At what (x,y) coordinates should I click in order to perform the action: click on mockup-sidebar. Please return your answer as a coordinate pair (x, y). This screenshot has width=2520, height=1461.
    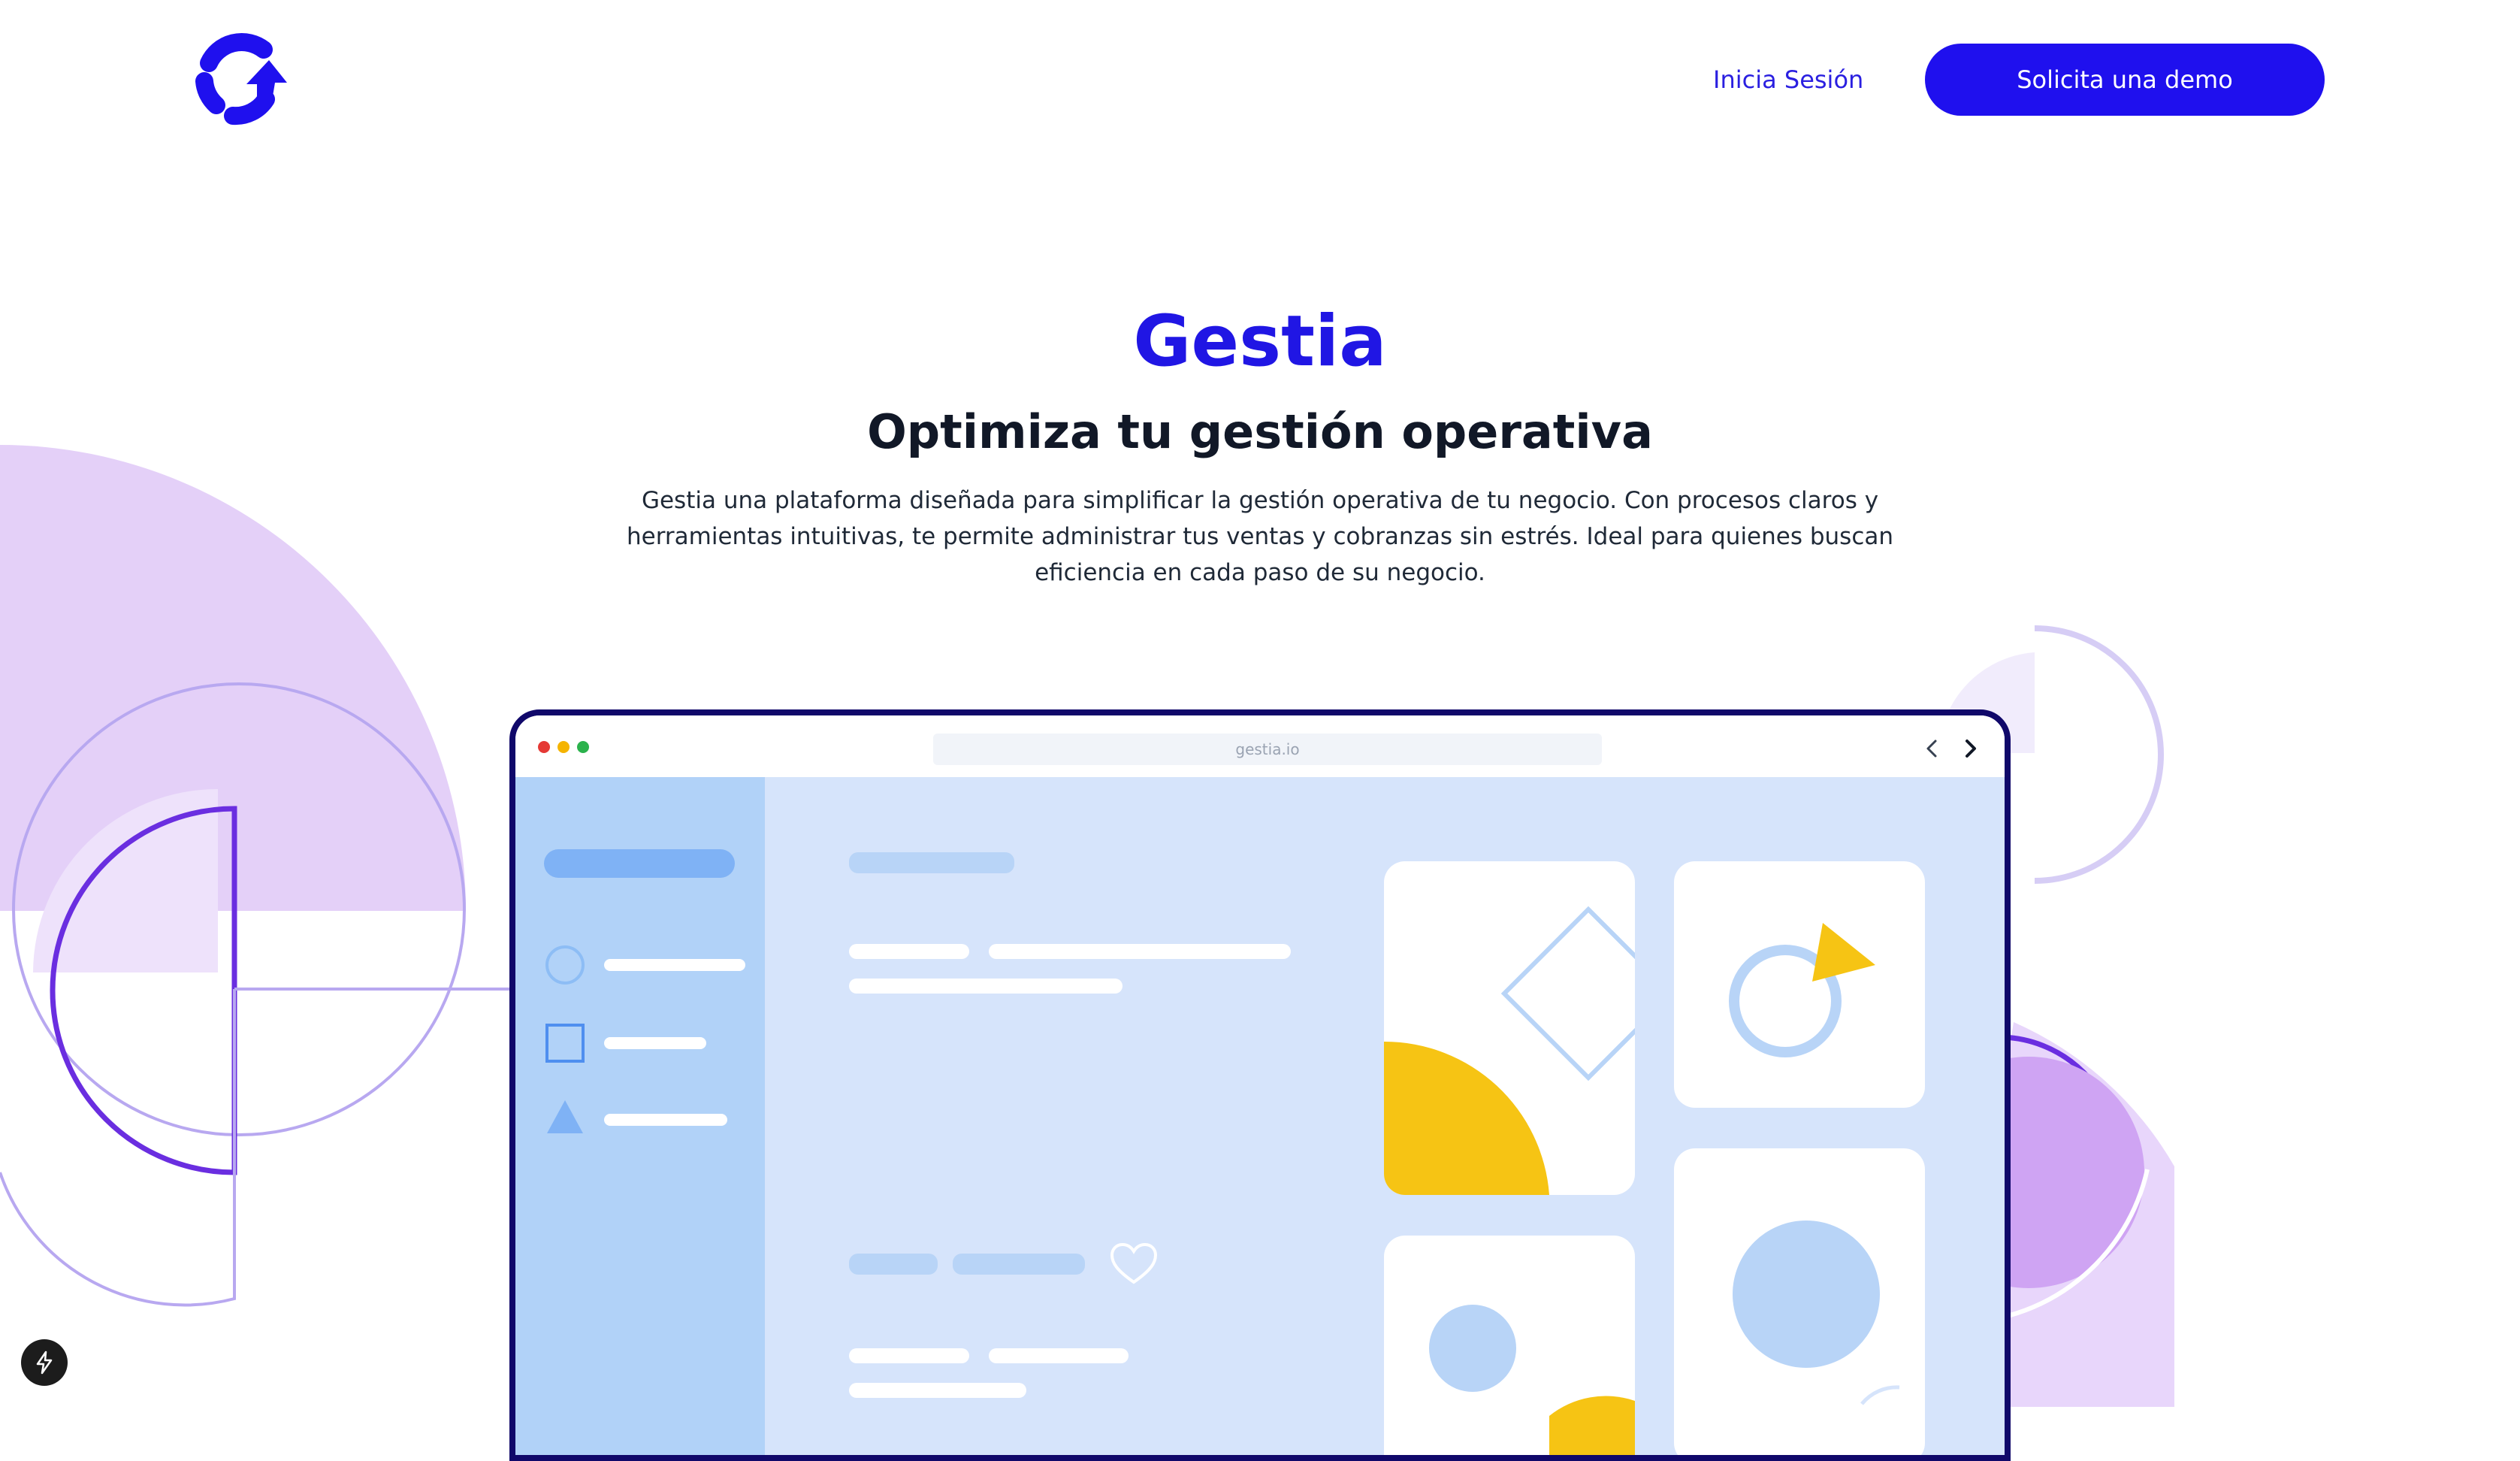
    Looking at the image, I should click on (640, 1116).